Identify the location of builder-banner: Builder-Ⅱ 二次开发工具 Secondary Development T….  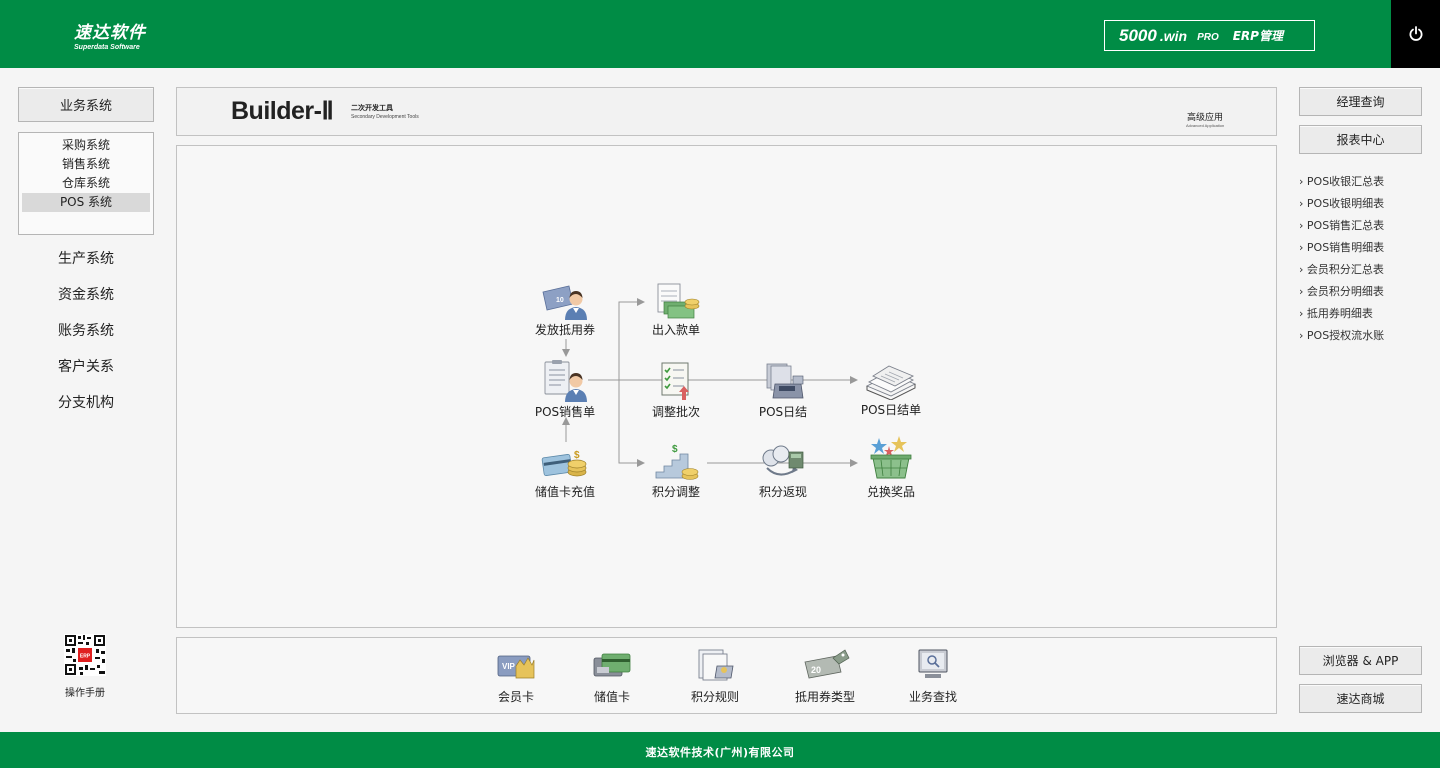
(726, 111).